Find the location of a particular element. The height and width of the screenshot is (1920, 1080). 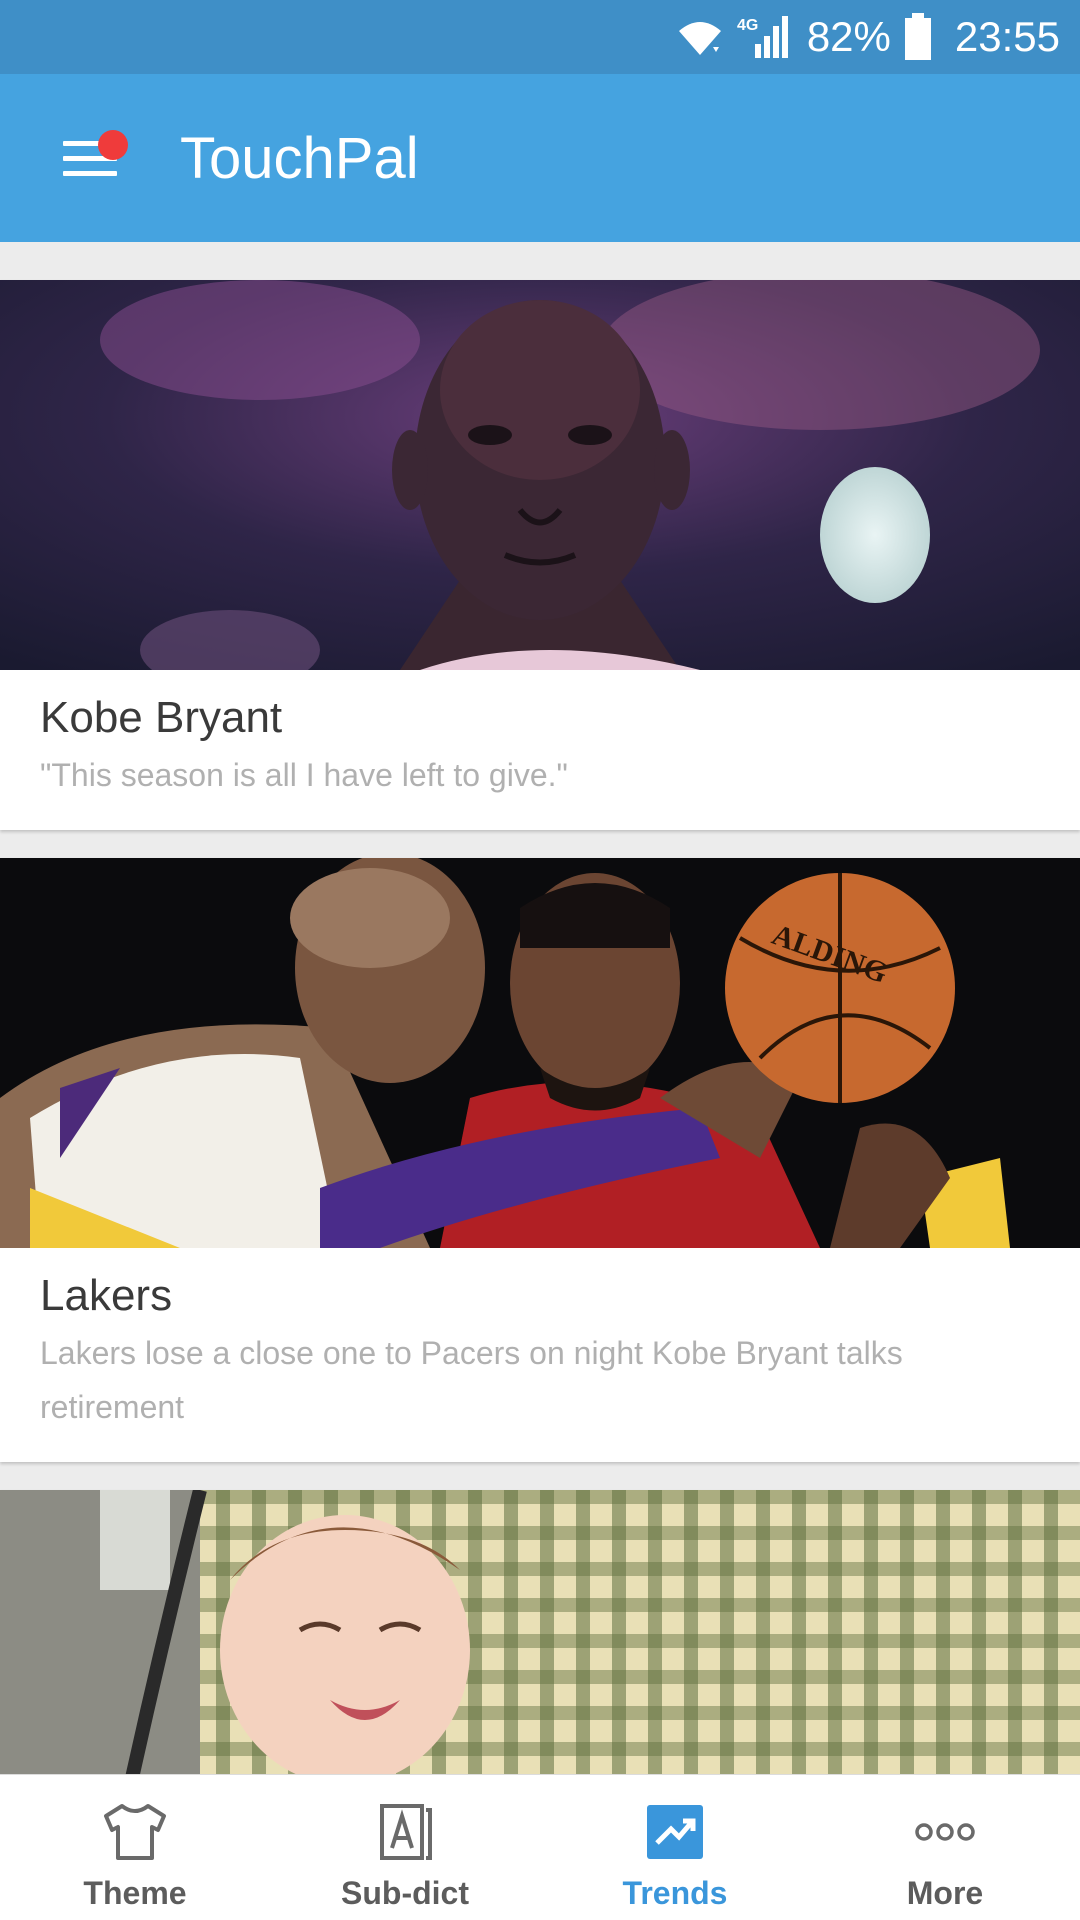

nav-trends: Trends is located at coordinates (675, 1847).